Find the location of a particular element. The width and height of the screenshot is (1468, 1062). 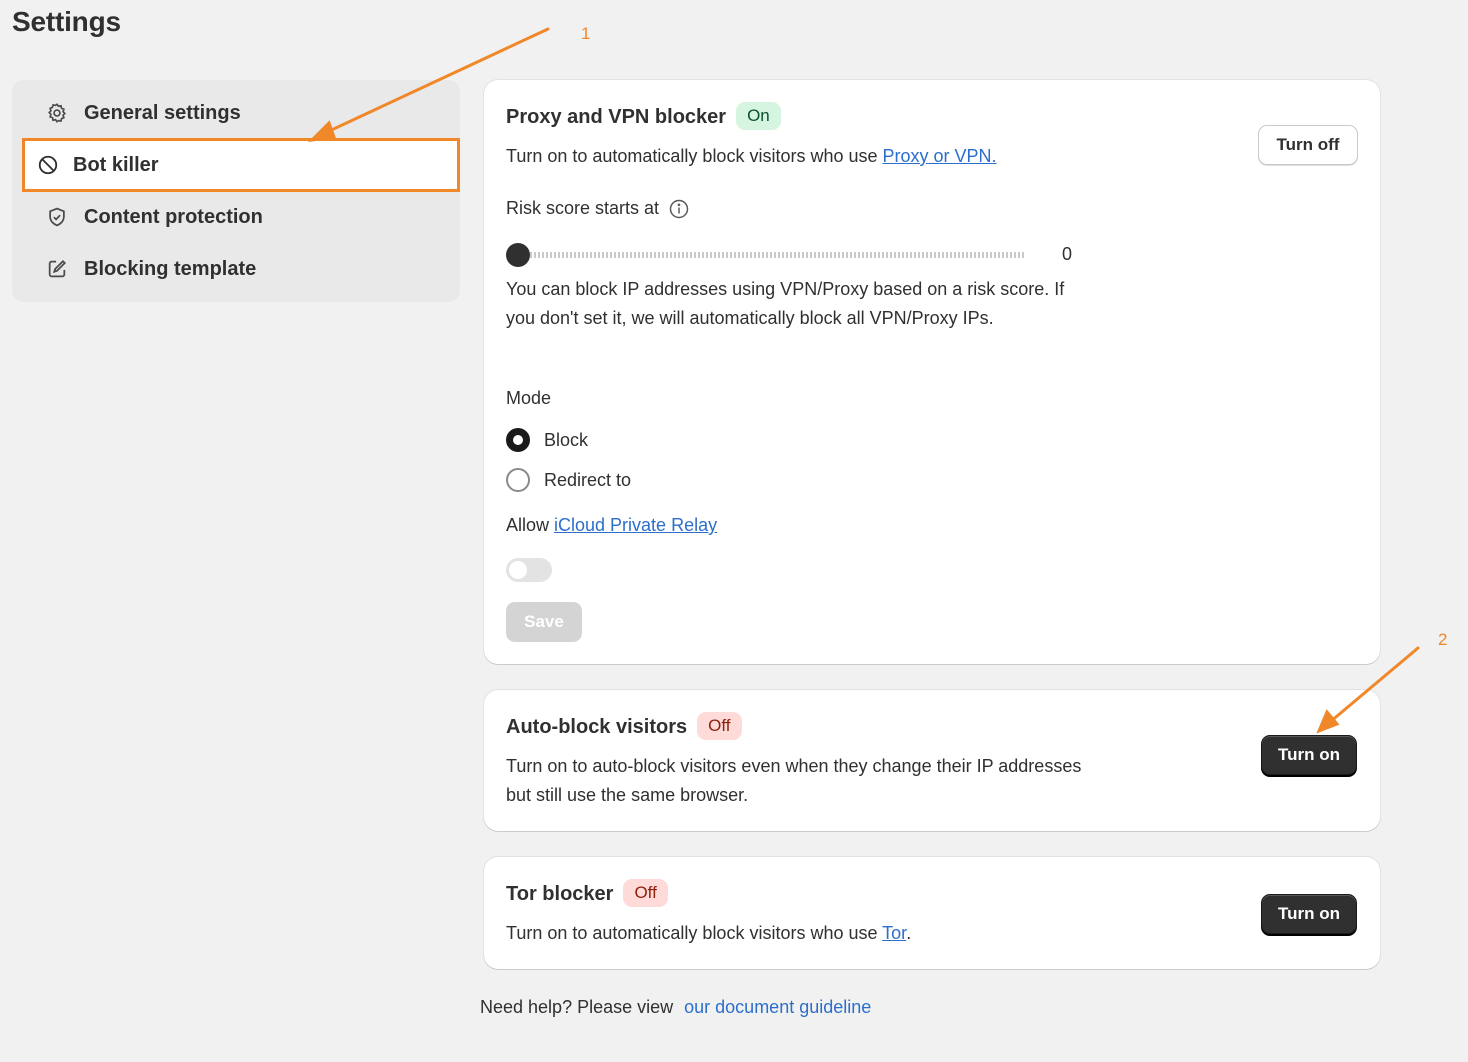

sidebar-item-blocking-template: Blocking template is located at coordinates (236, 269).